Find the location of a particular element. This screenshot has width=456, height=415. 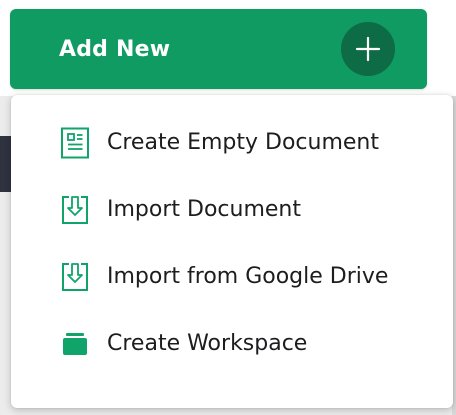

plus-icon is located at coordinates (368, 49).